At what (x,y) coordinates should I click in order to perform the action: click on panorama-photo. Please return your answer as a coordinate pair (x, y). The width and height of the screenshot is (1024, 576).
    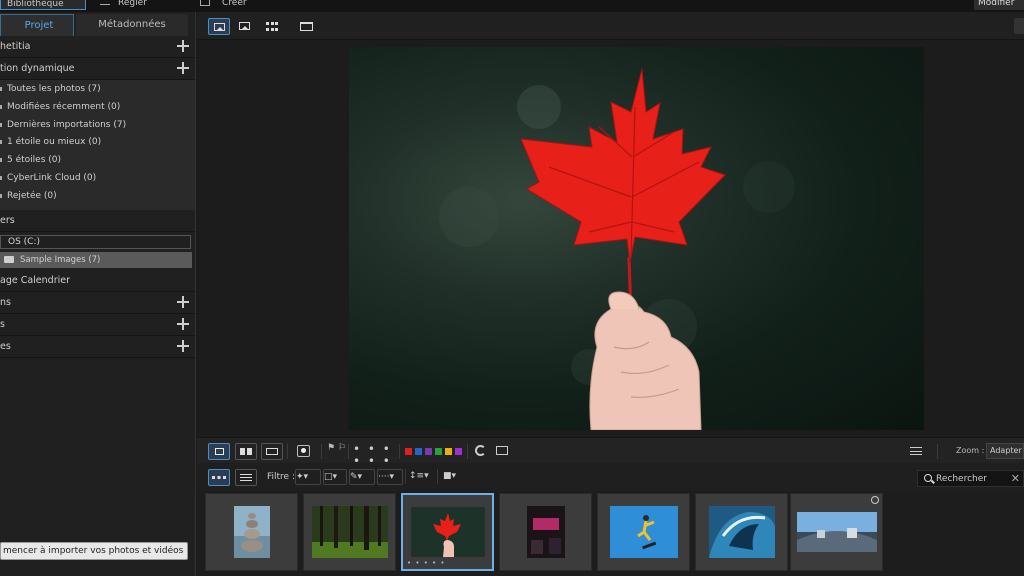
    Looking at the image, I should click on (836, 532).